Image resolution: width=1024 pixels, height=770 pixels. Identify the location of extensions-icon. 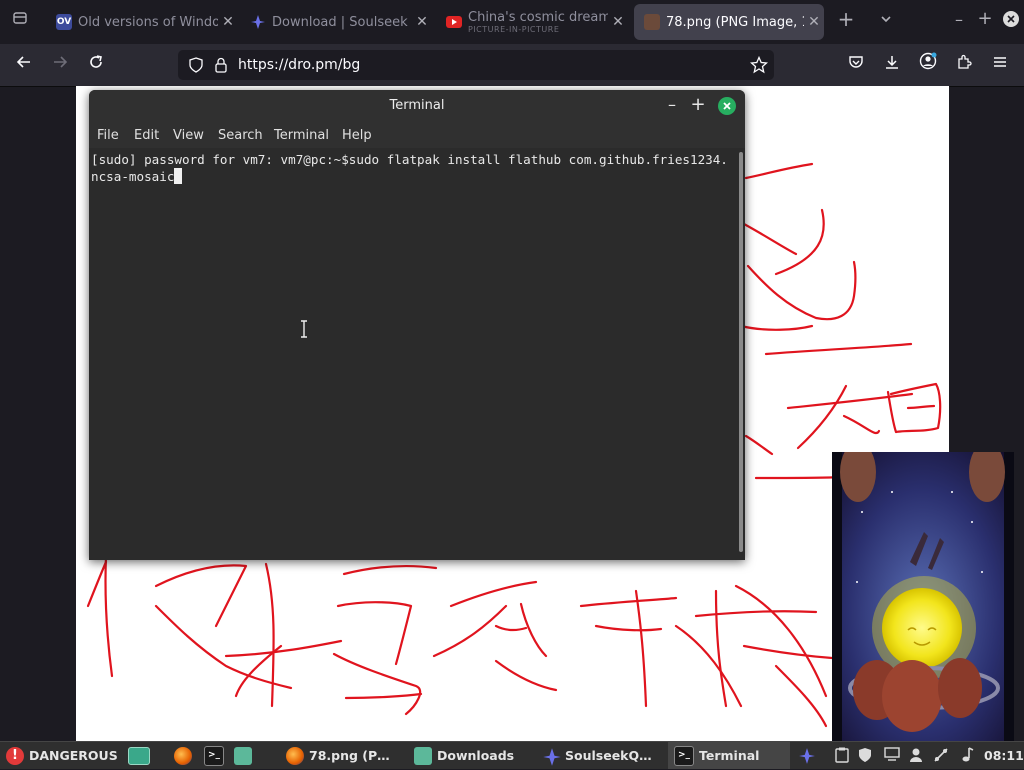
(964, 65).